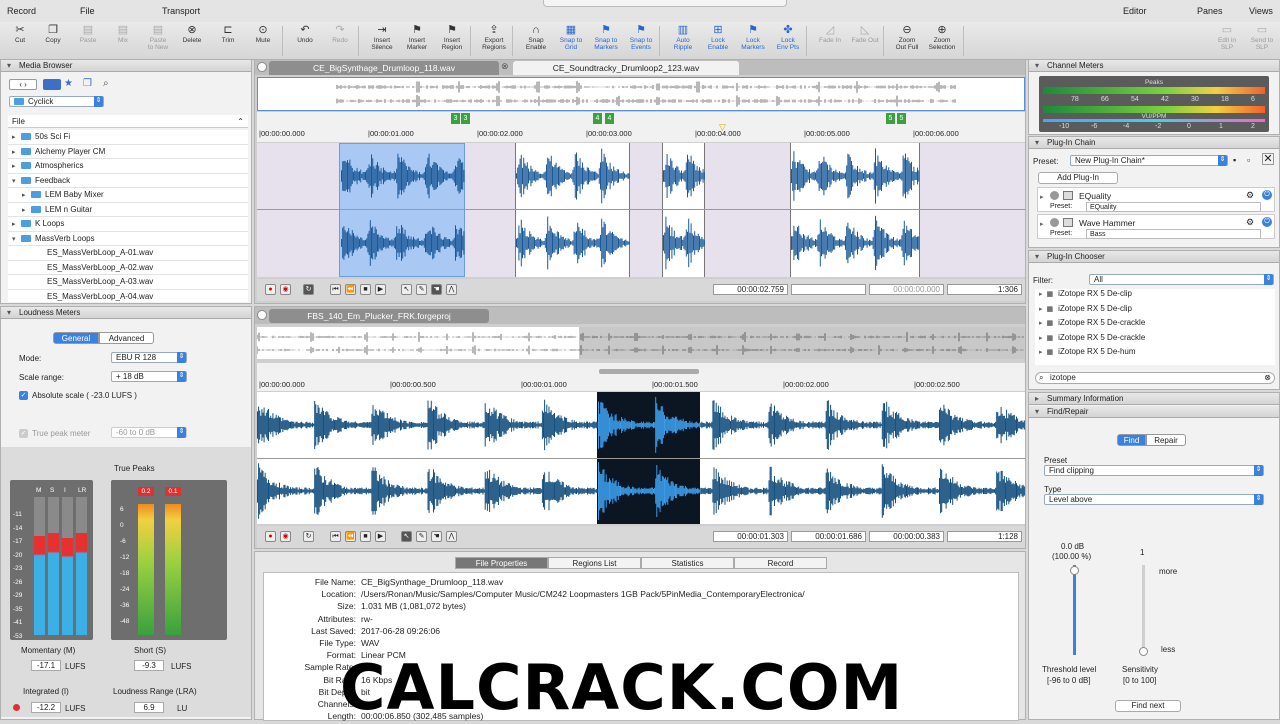 This screenshot has height=724, width=1280. What do you see at coordinates (87, 83) in the screenshot?
I see `copy-path-icon: ❐` at bounding box center [87, 83].